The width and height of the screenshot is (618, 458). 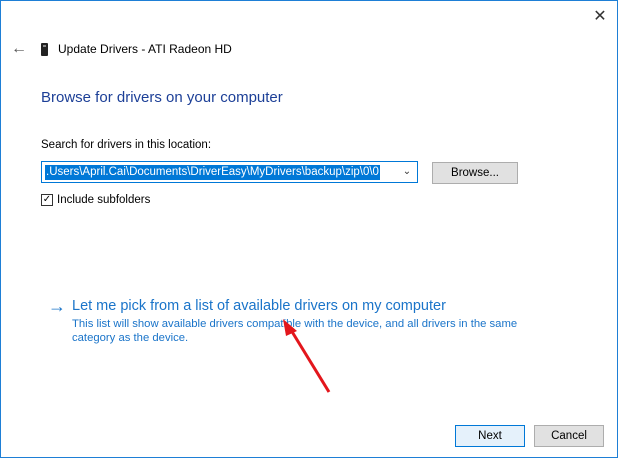 I want to click on page-heading: Browse for drivers on your computer, so click(x=162, y=97).